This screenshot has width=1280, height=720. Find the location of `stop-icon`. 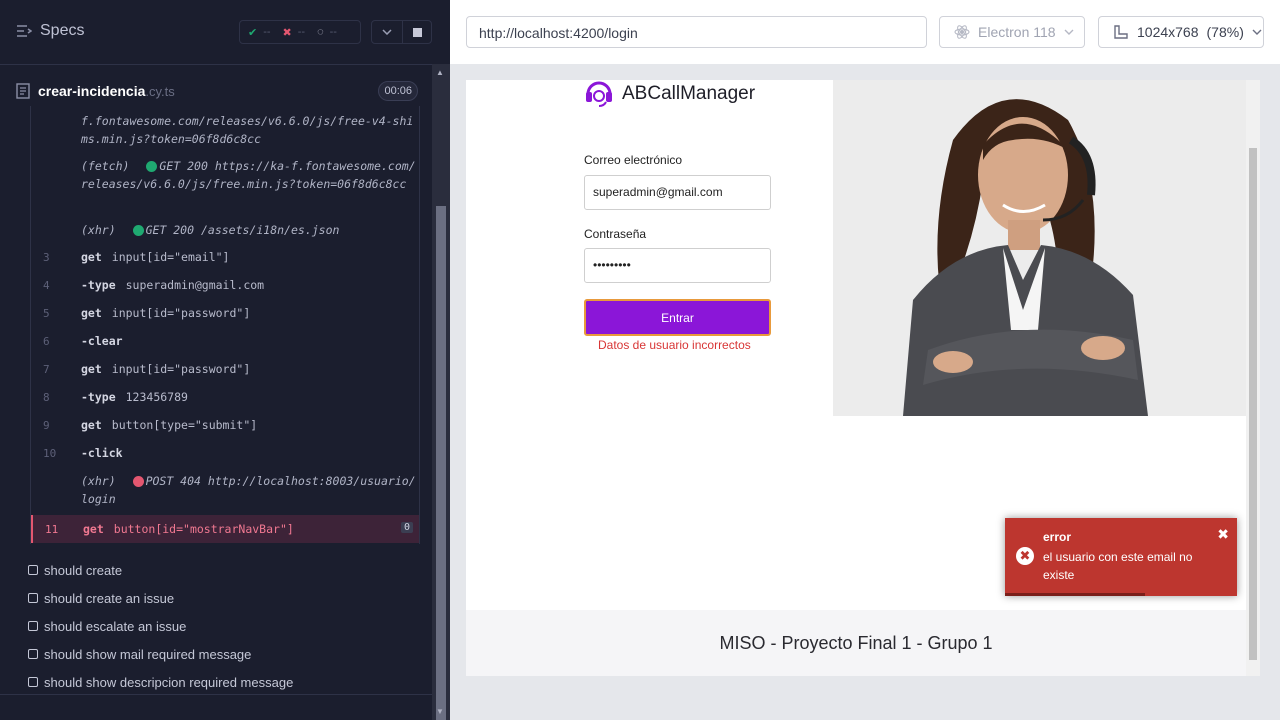

stop-icon is located at coordinates (417, 32).